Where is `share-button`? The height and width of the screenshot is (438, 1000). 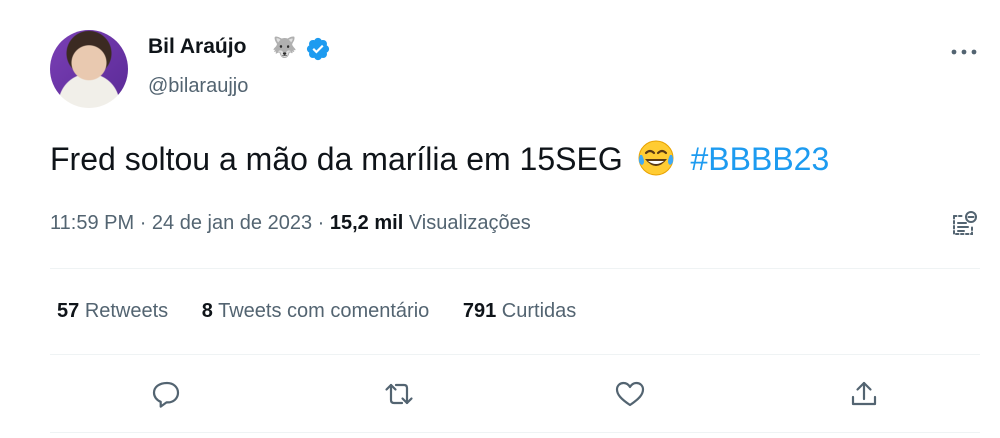 share-button is located at coordinates (864, 394).